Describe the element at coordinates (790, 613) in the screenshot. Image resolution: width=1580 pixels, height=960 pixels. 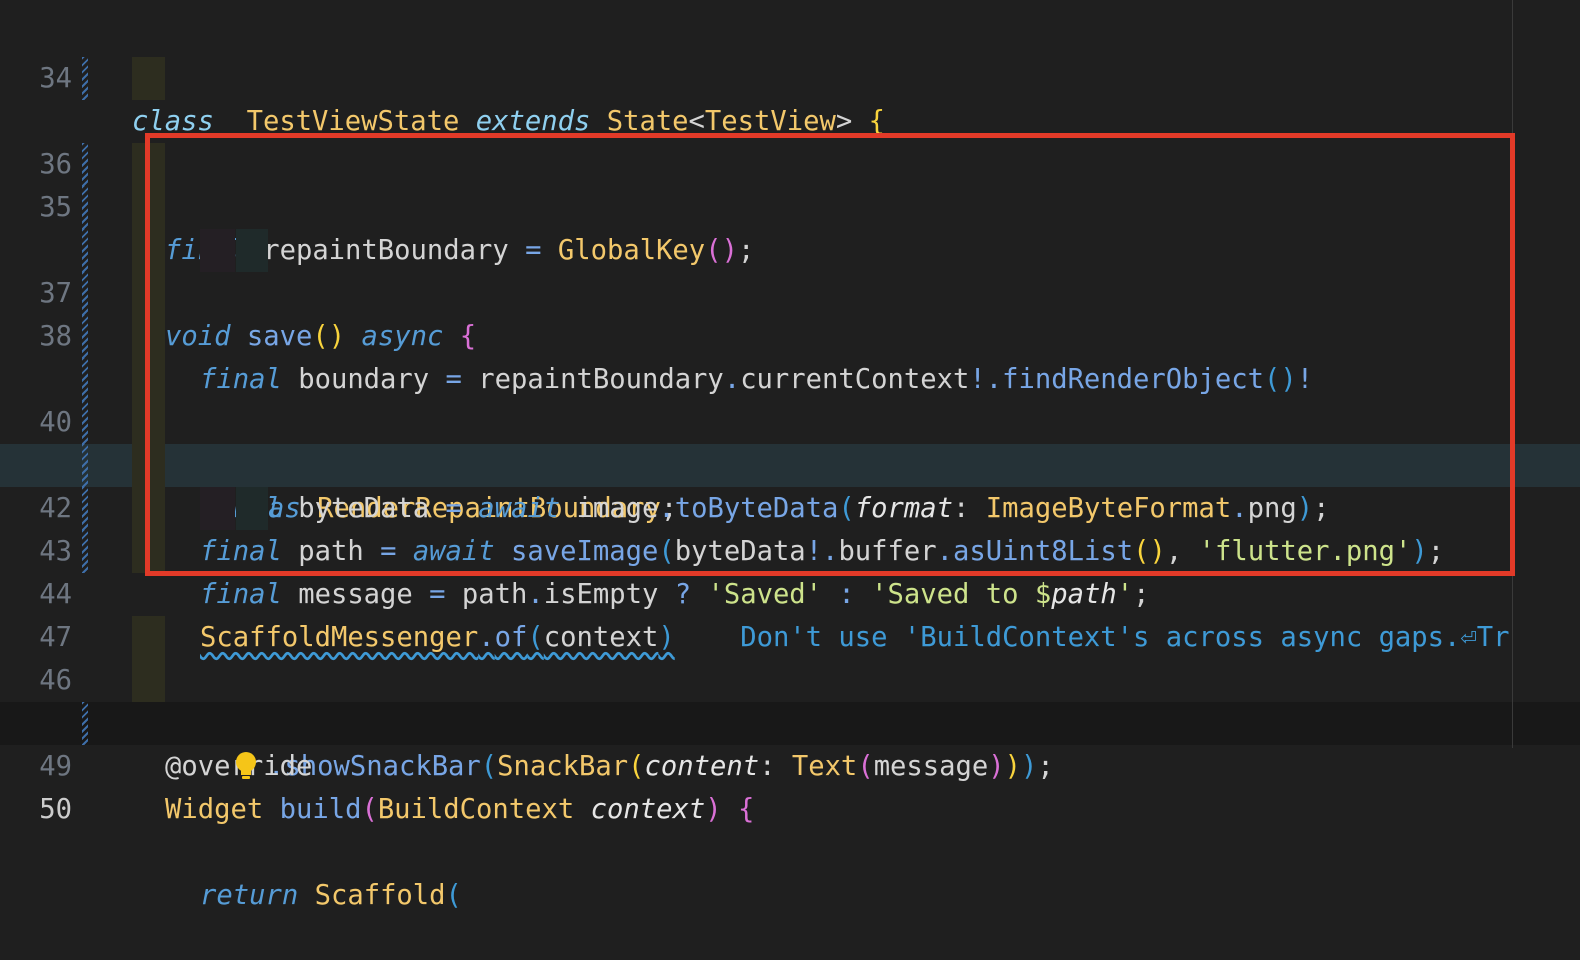
I see `code-line: 47` at that location.